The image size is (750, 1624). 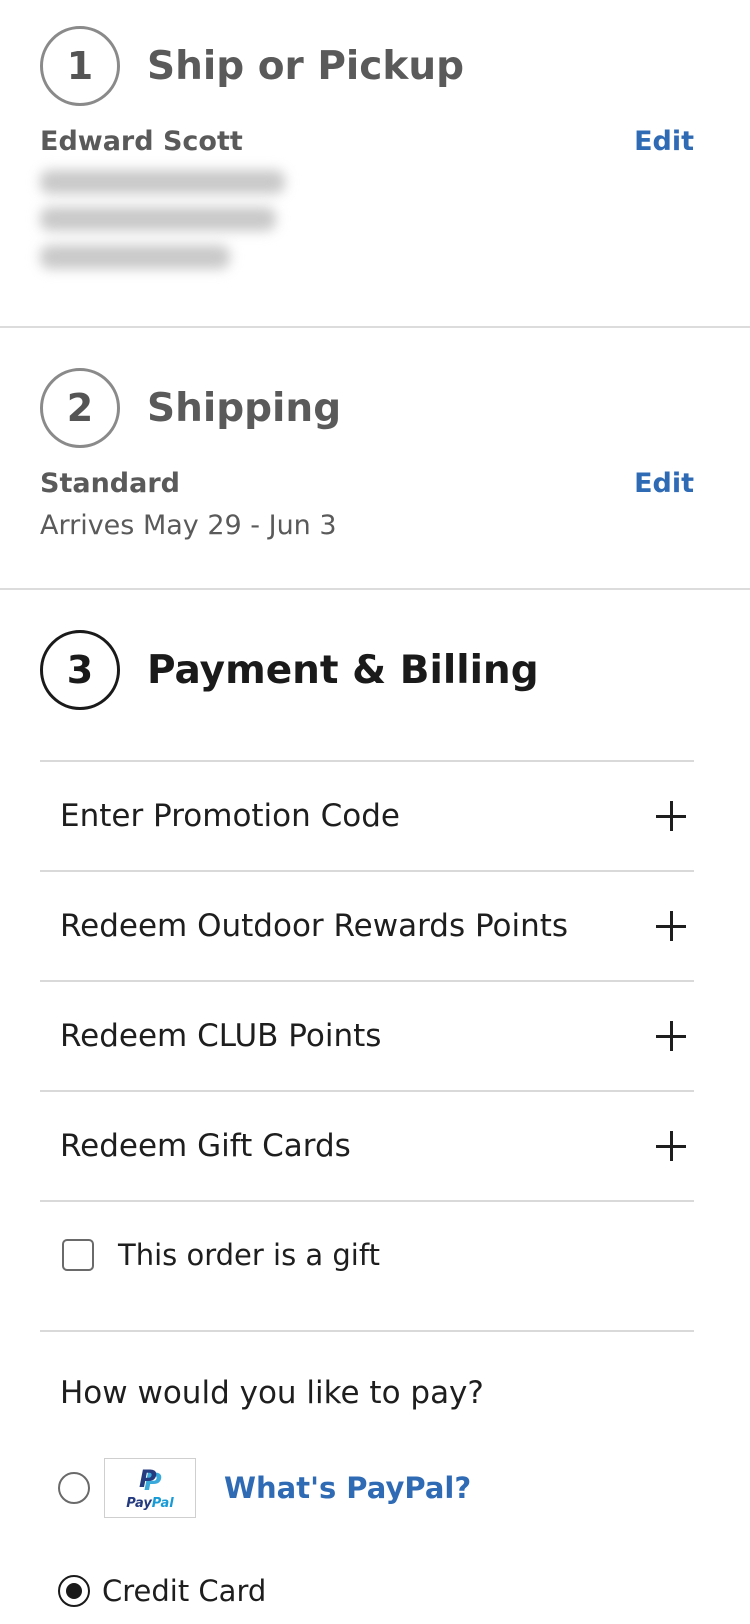 What do you see at coordinates (188, 525) in the screenshot?
I see `arrival-estimate: Arrives May 29 - Jun 3` at bounding box center [188, 525].